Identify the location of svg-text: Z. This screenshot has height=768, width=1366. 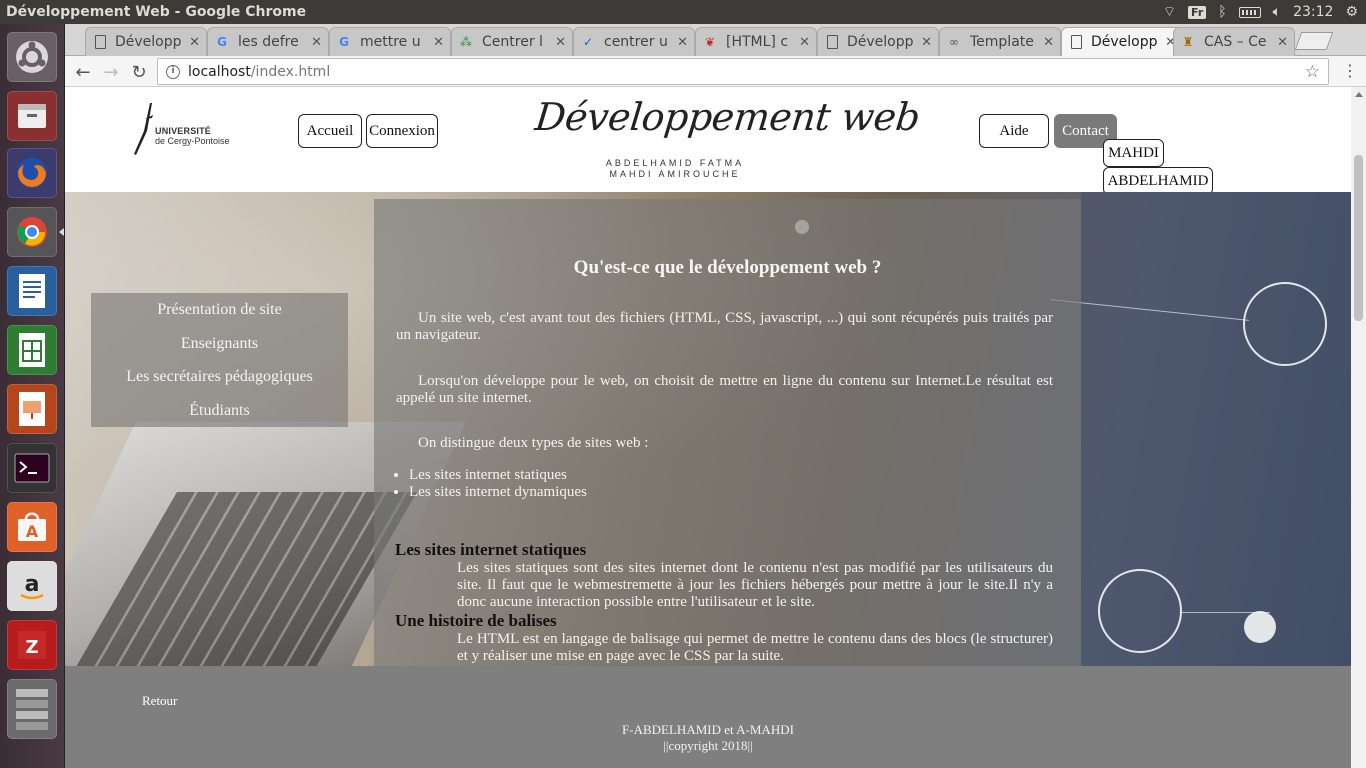
(31, 647).